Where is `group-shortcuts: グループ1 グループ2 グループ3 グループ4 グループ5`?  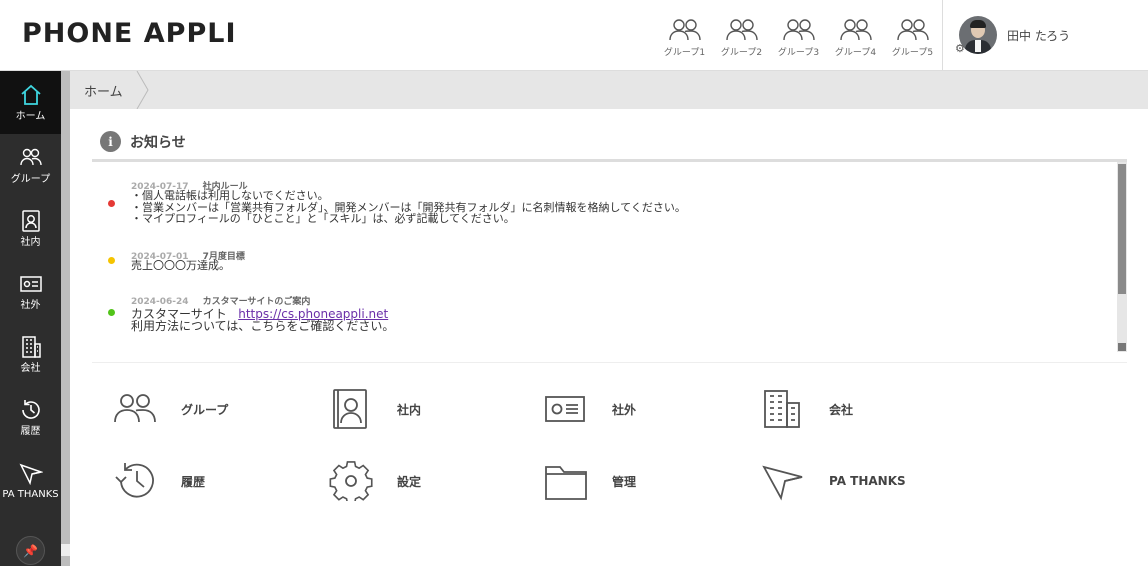 group-shortcuts: グループ1 グループ2 グループ3 グループ4 グループ5 is located at coordinates (798, 38).